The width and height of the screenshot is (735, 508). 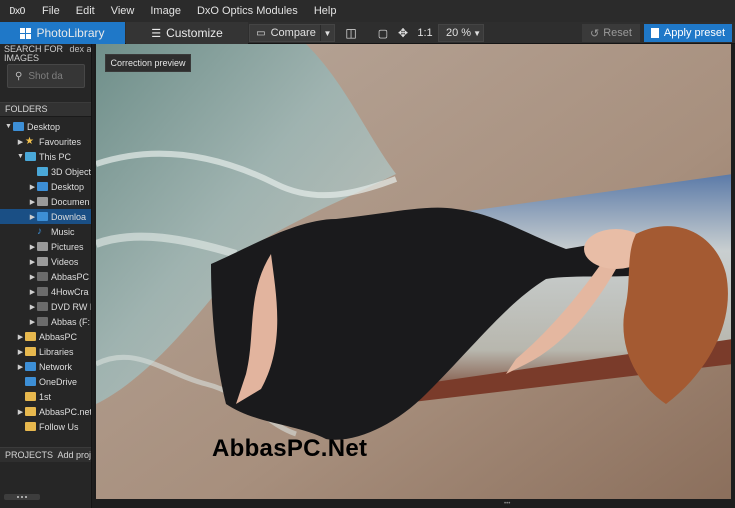 I want to click on folder-tree-item: ▶ Downloa, so click(x=45, y=216).